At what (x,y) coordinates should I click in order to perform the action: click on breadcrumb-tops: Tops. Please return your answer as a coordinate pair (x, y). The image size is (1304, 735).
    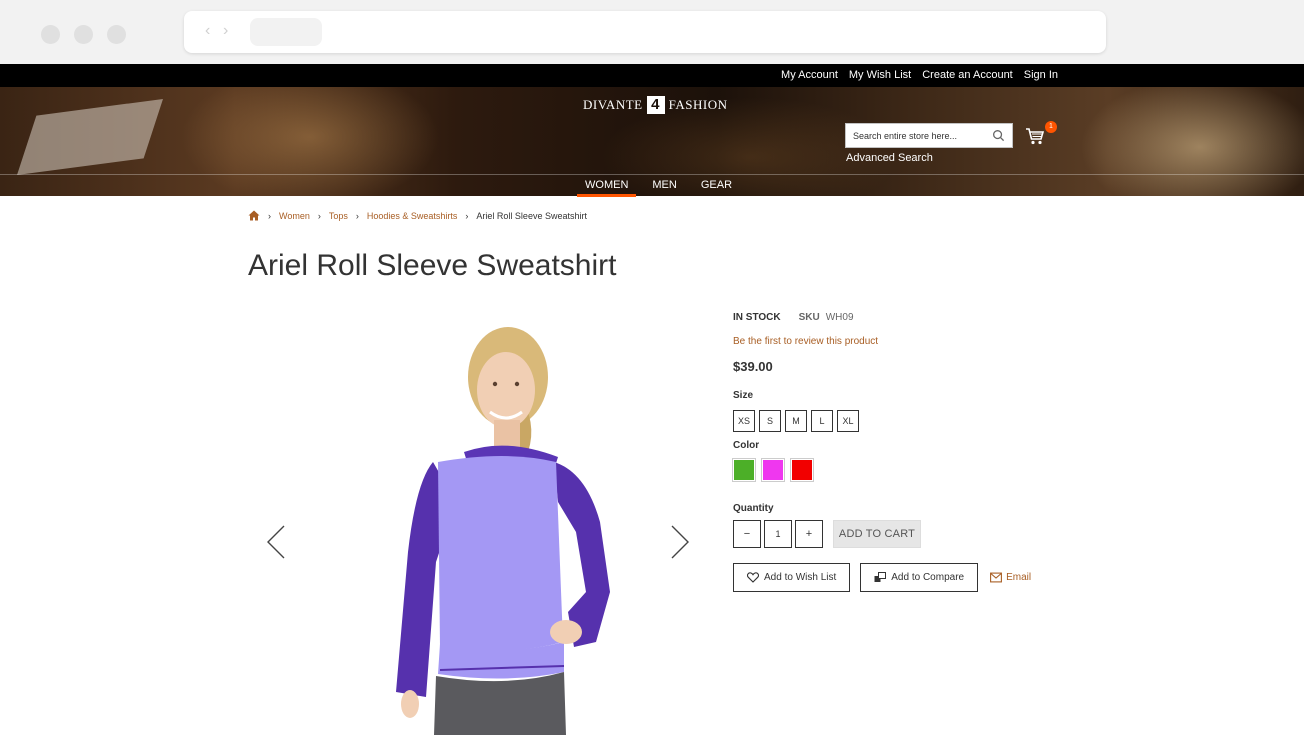
    Looking at the image, I should click on (338, 216).